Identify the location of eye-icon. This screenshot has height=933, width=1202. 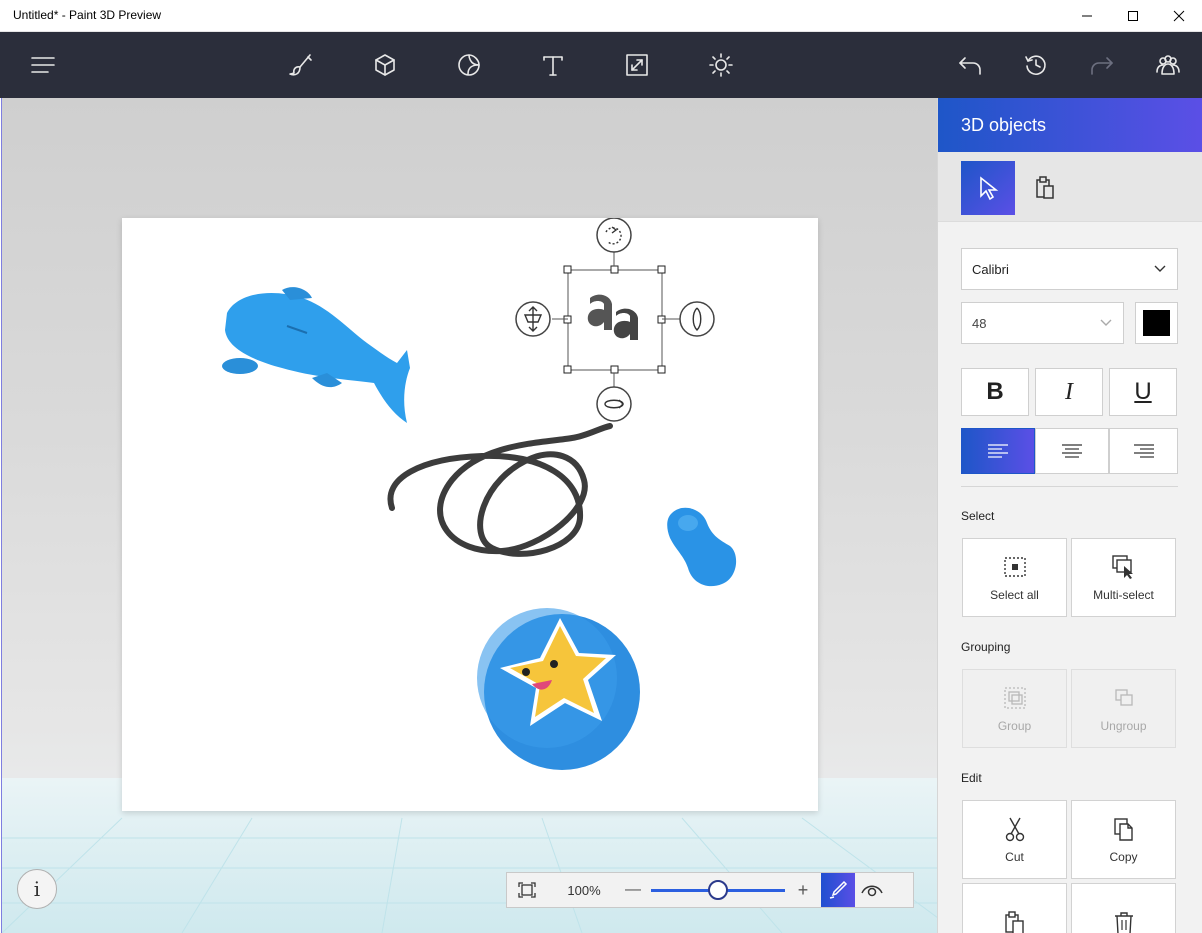
(872, 891).